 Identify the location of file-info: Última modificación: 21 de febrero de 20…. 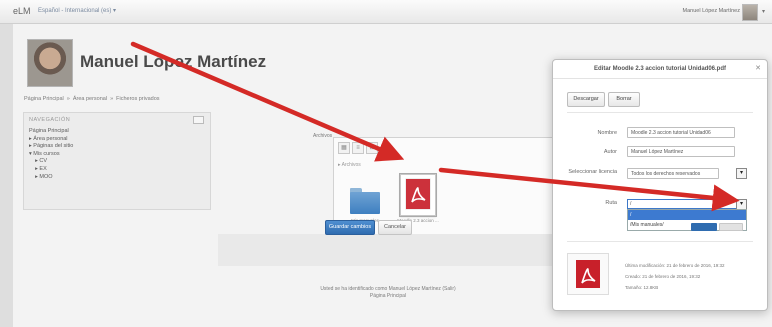
(675, 276).